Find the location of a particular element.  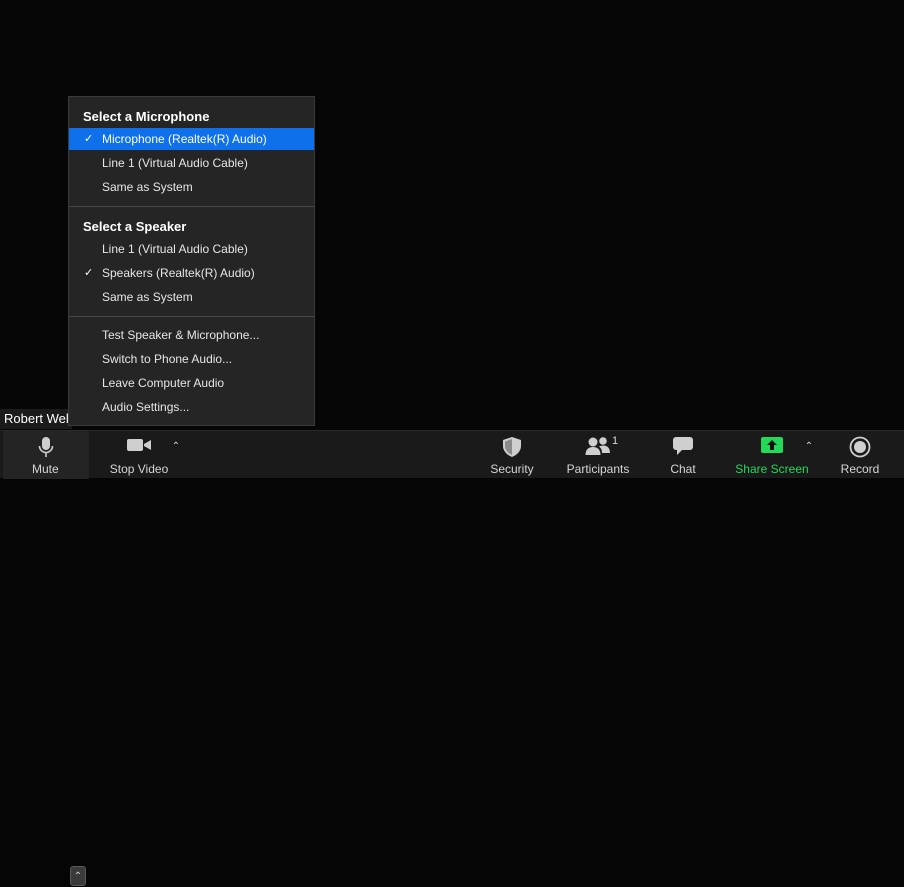

menu-item-label: Microphone (Realtek(R) Audio) is located at coordinates (184, 139).